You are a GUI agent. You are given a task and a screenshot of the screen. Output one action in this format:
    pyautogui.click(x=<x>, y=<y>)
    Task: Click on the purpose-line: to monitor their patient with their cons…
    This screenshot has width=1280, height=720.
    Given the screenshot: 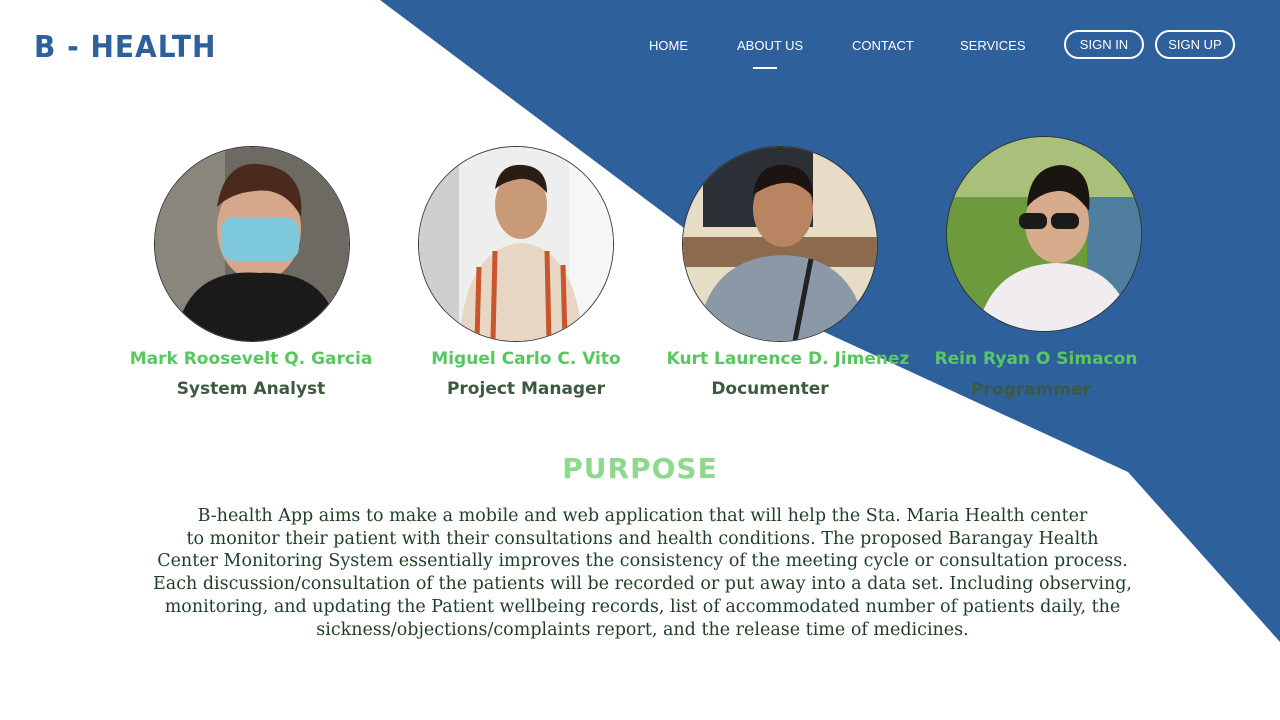 What is the action you would take?
    pyautogui.click(x=642, y=538)
    